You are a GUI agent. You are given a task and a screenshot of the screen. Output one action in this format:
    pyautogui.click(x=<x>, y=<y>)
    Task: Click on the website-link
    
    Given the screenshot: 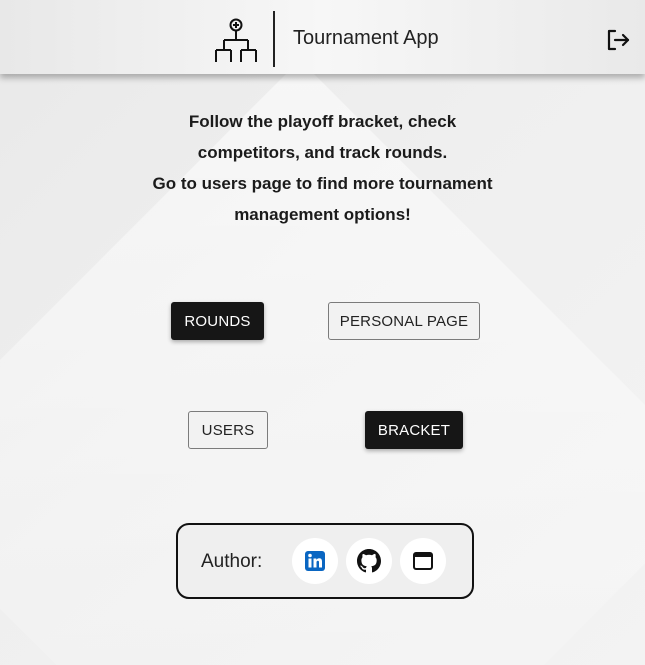 What is the action you would take?
    pyautogui.click(x=423, y=561)
    